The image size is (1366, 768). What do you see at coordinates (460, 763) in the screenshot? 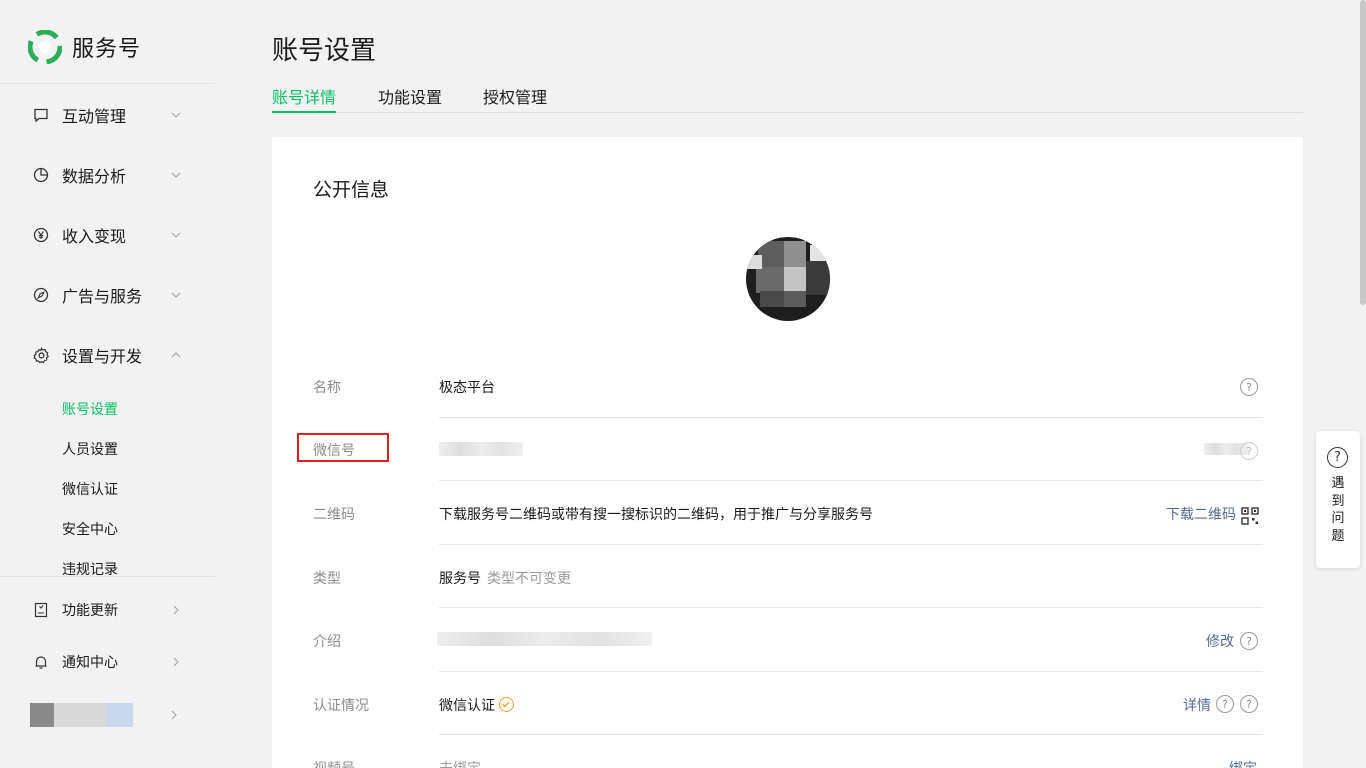
I see `channels-value: 未绑定` at bounding box center [460, 763].